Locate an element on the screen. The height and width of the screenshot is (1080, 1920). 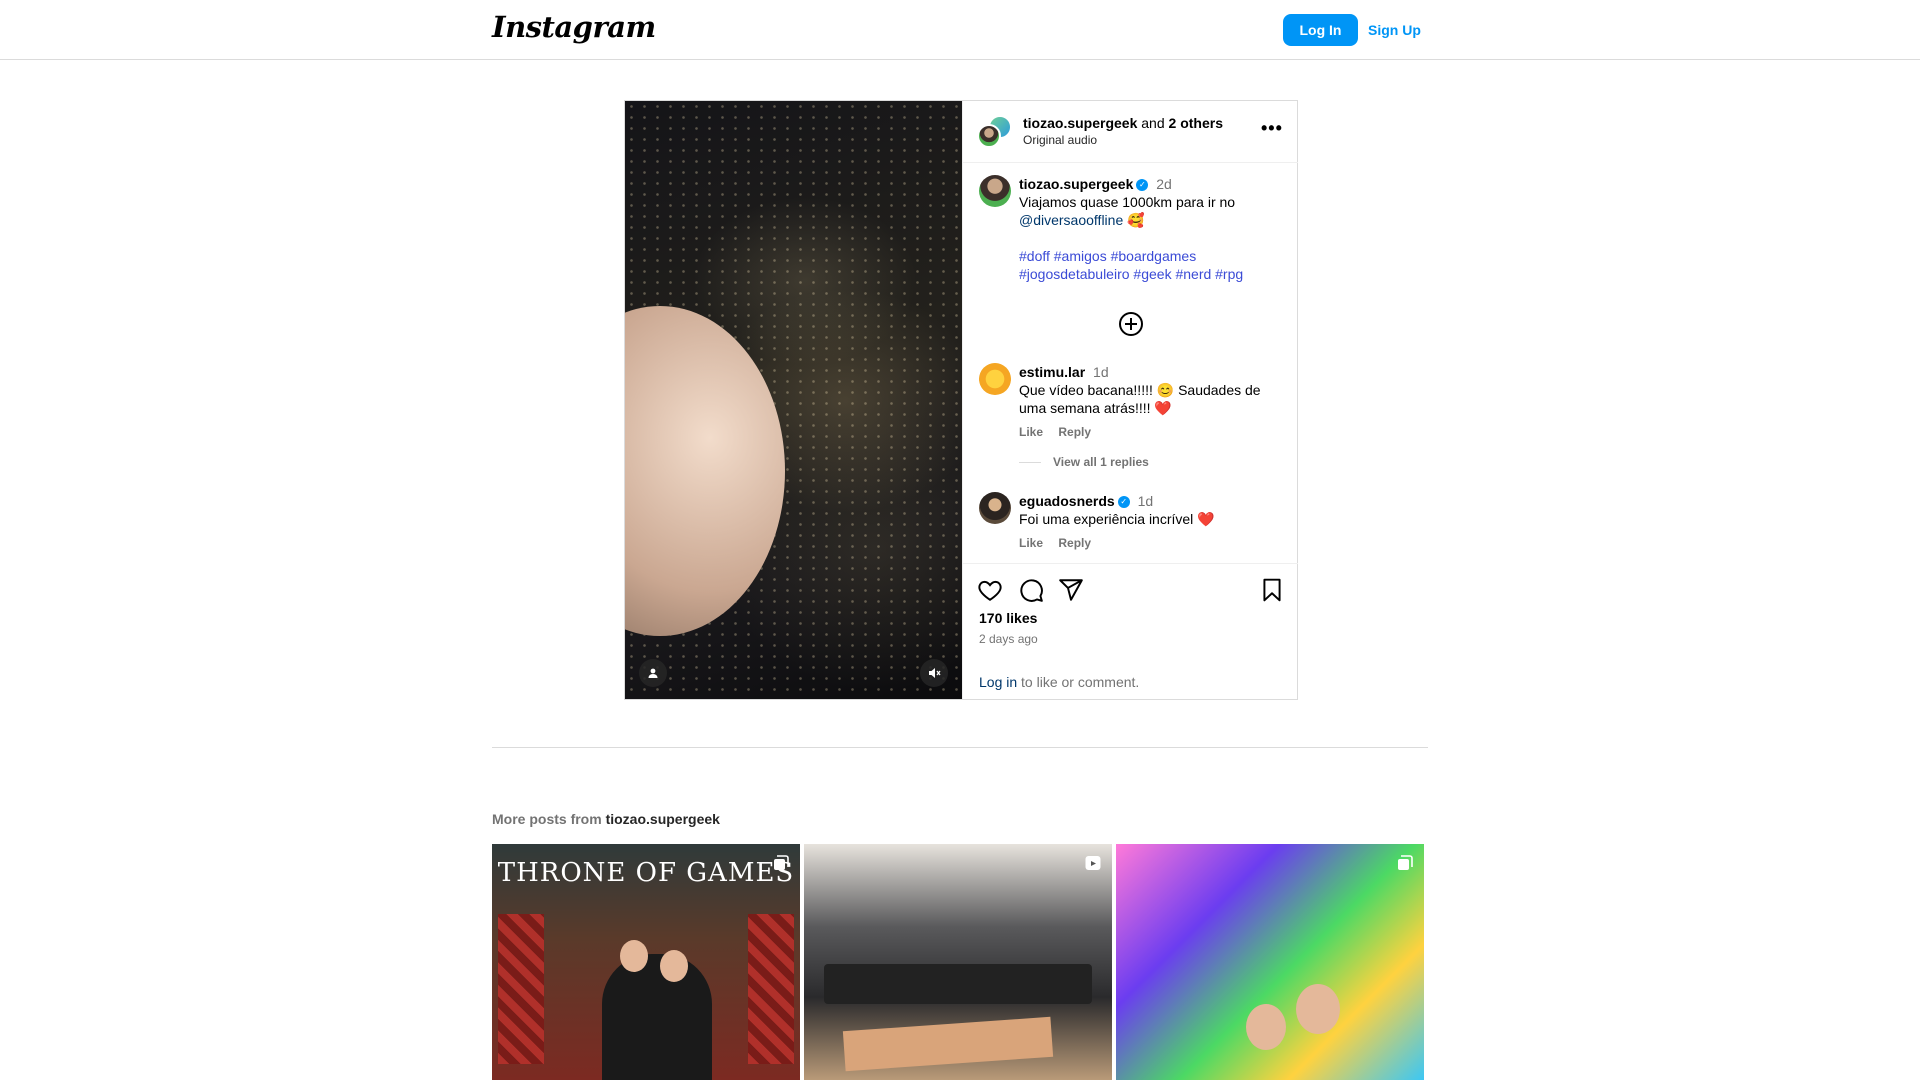
comment-text-line2: uma semana atrás!!!! ❤️ is located at coordinates (1095, 408).